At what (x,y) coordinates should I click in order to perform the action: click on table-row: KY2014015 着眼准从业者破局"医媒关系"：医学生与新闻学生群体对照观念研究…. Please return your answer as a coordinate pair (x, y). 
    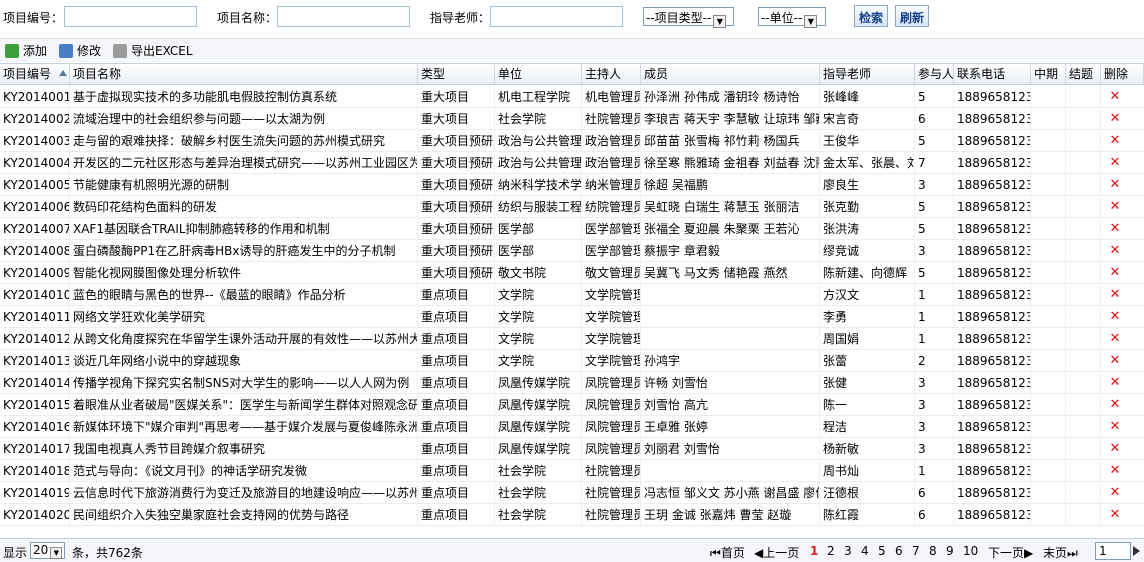
    Looking at the image, I should click on (572, 405).